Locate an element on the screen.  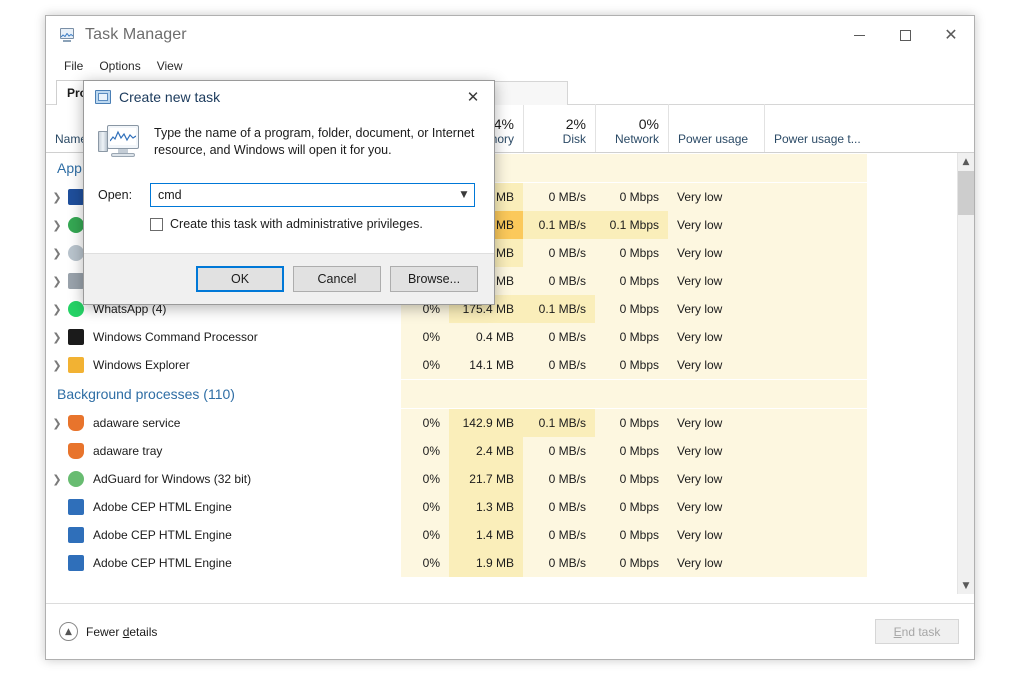
column-header-power-usage: Power usage is located at coordinates (716, 128).